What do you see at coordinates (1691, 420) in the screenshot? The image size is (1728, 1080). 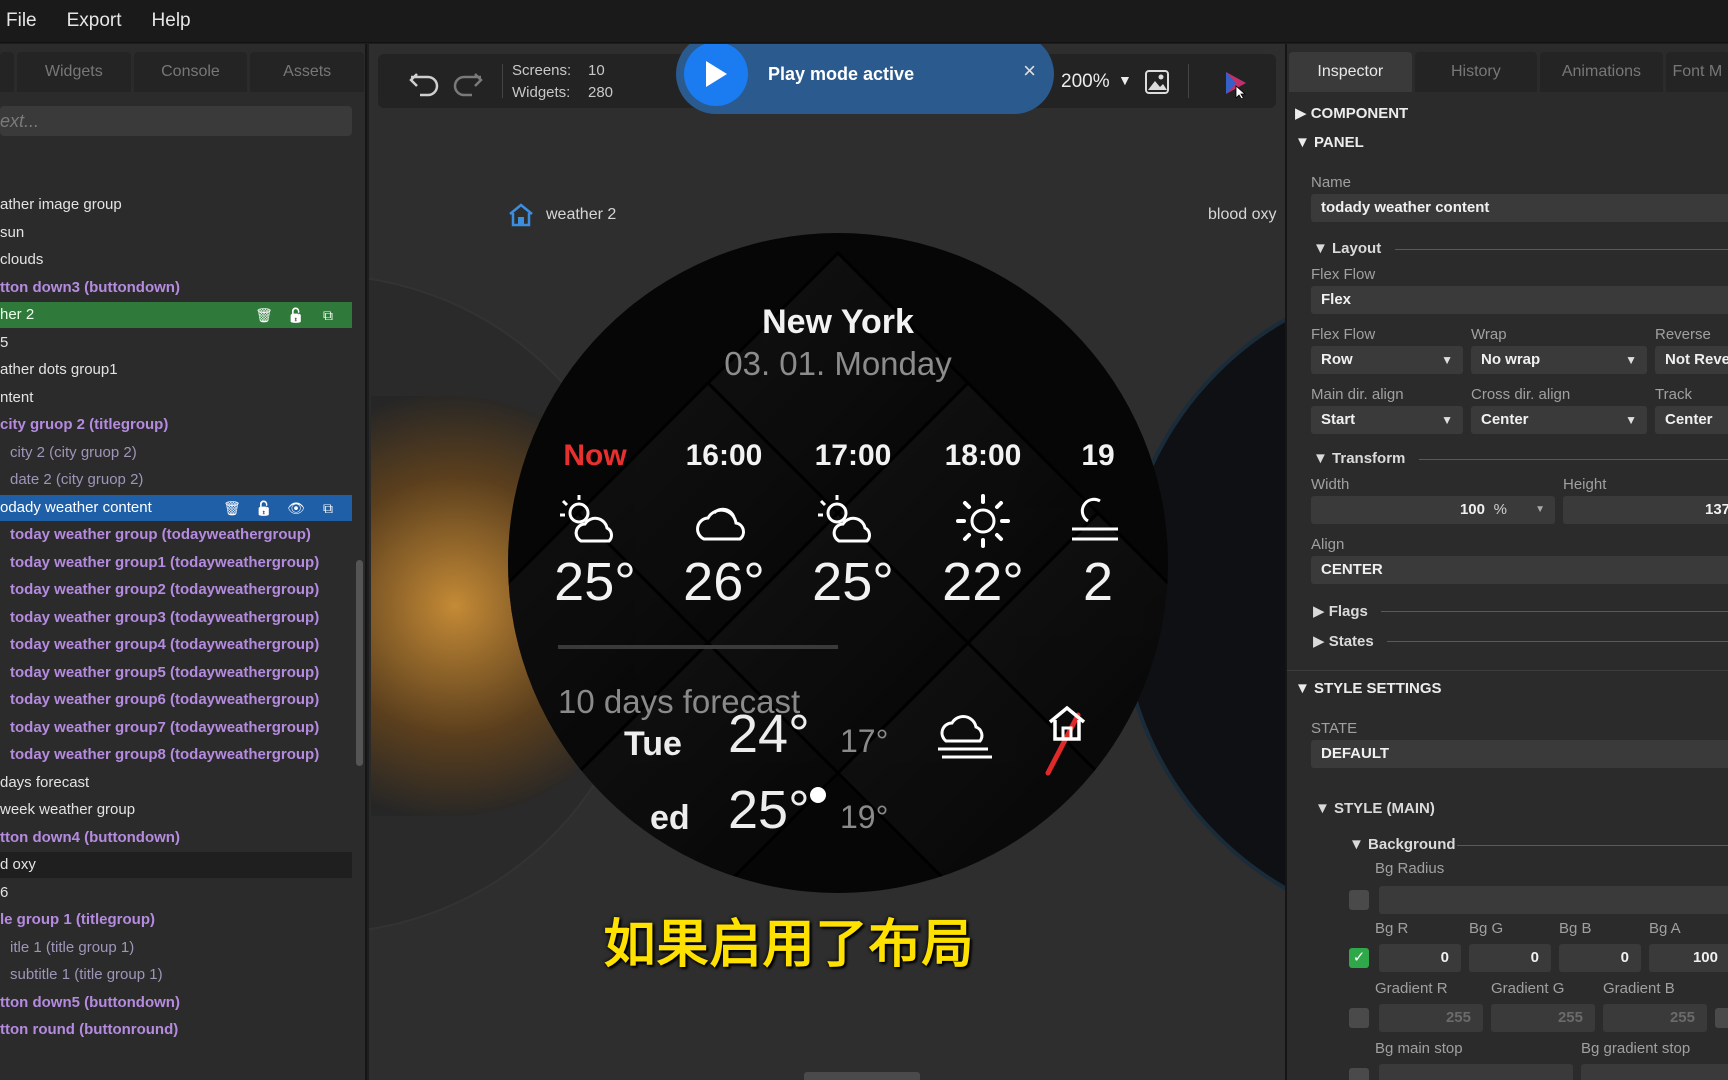 I see `track-select: Center` at bounding box center [1691, 420].